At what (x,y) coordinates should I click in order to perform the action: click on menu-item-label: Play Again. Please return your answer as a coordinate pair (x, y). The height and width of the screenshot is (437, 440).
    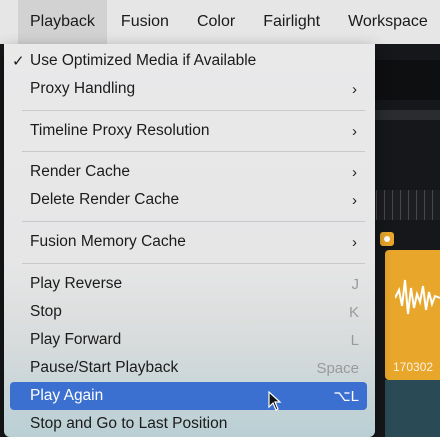
    Looking at the image, I should click on (67, 395).